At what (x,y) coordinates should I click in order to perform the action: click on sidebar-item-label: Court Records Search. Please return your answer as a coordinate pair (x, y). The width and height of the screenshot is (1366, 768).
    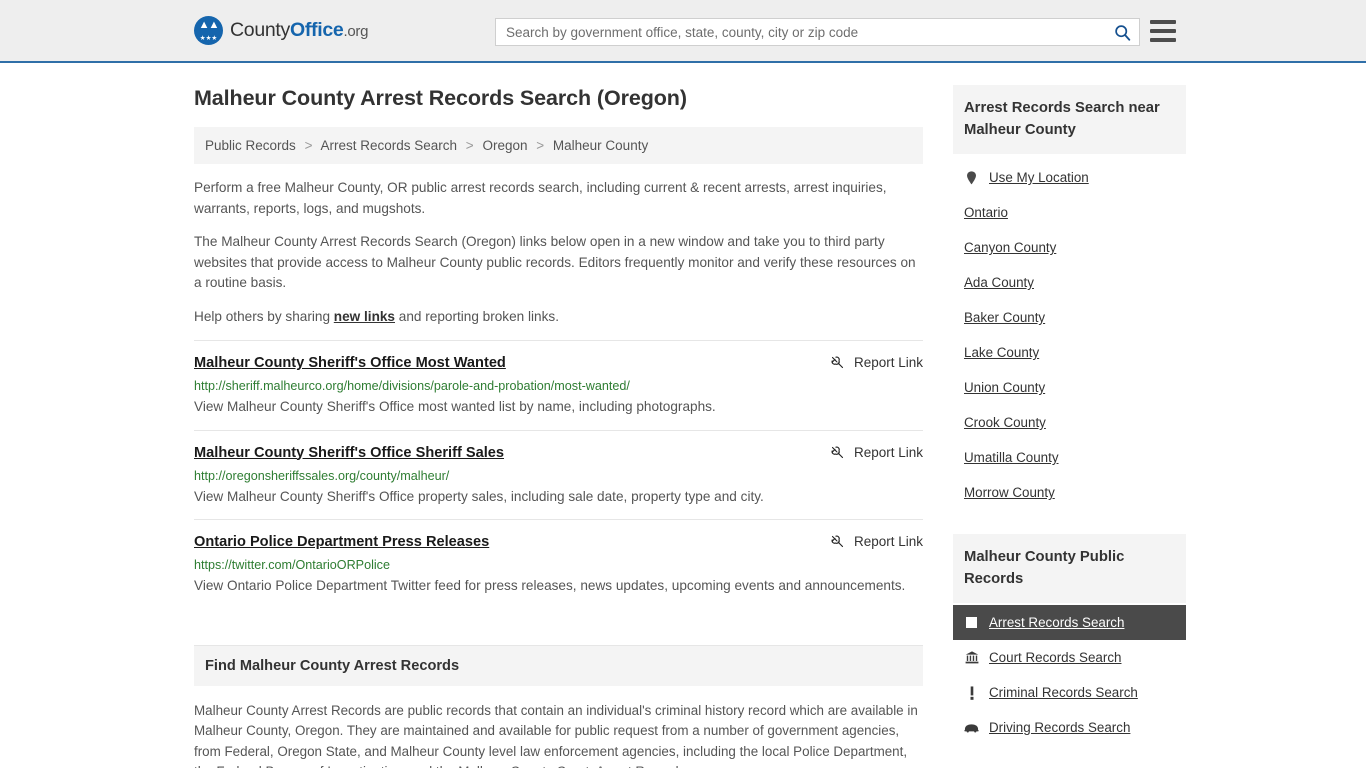
    Looking at the image, I should click on (1055, 657).